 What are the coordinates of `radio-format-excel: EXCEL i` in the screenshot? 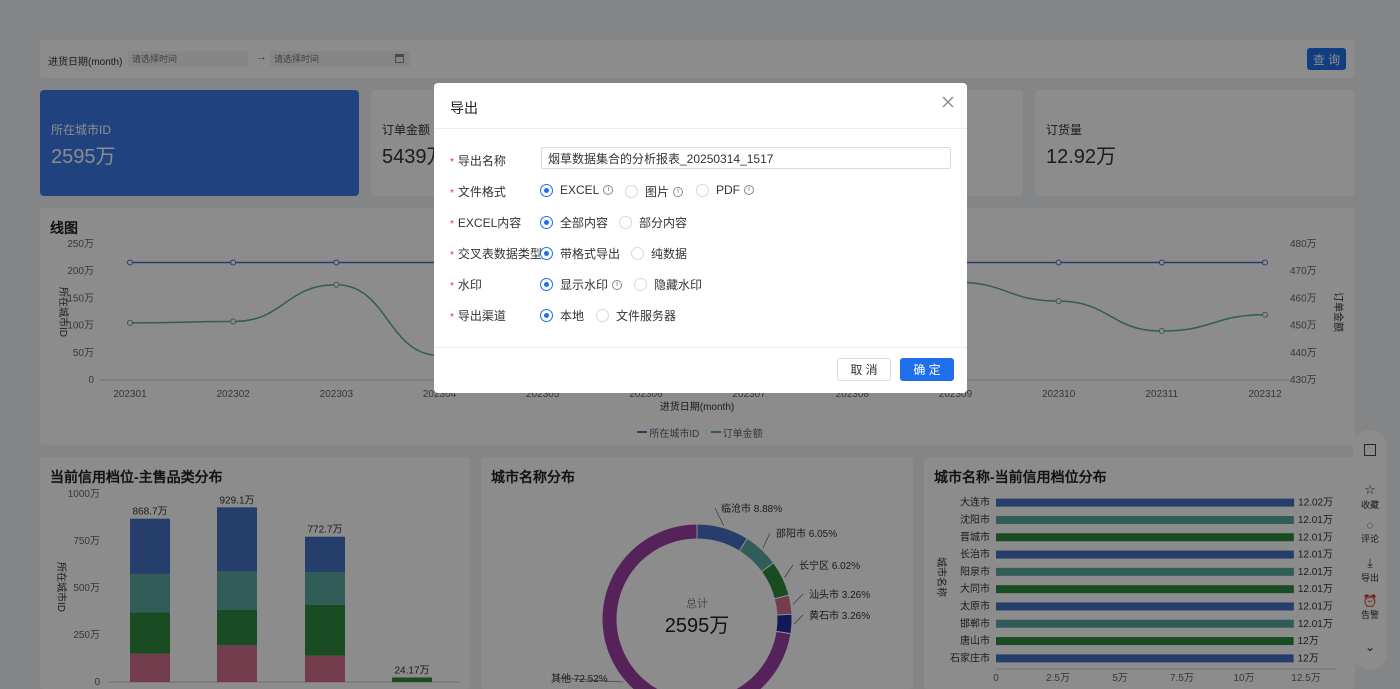 It's located at (577, 190).